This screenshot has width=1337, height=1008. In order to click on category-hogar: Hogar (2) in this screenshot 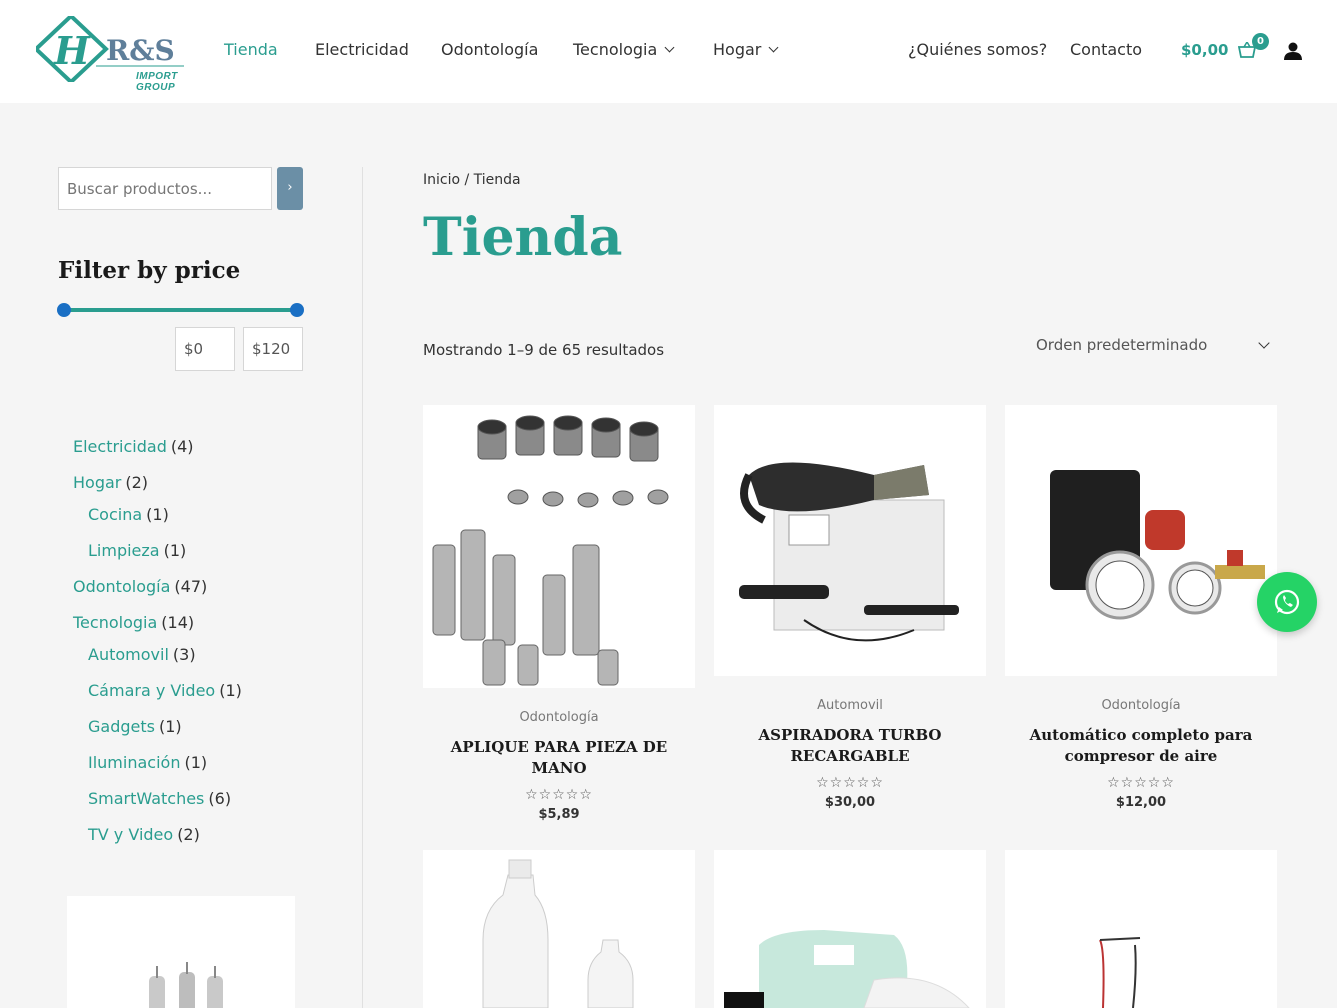, I will do `click(110, 482)`.